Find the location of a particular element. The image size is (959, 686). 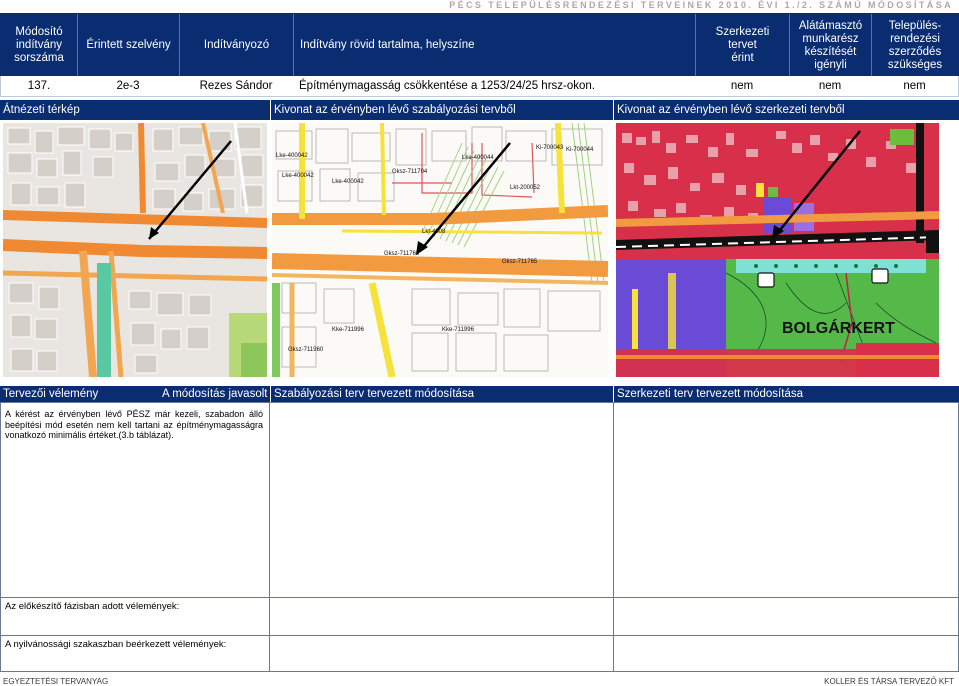

row-alatamaszto: nem is located at coordinates (830, 86).